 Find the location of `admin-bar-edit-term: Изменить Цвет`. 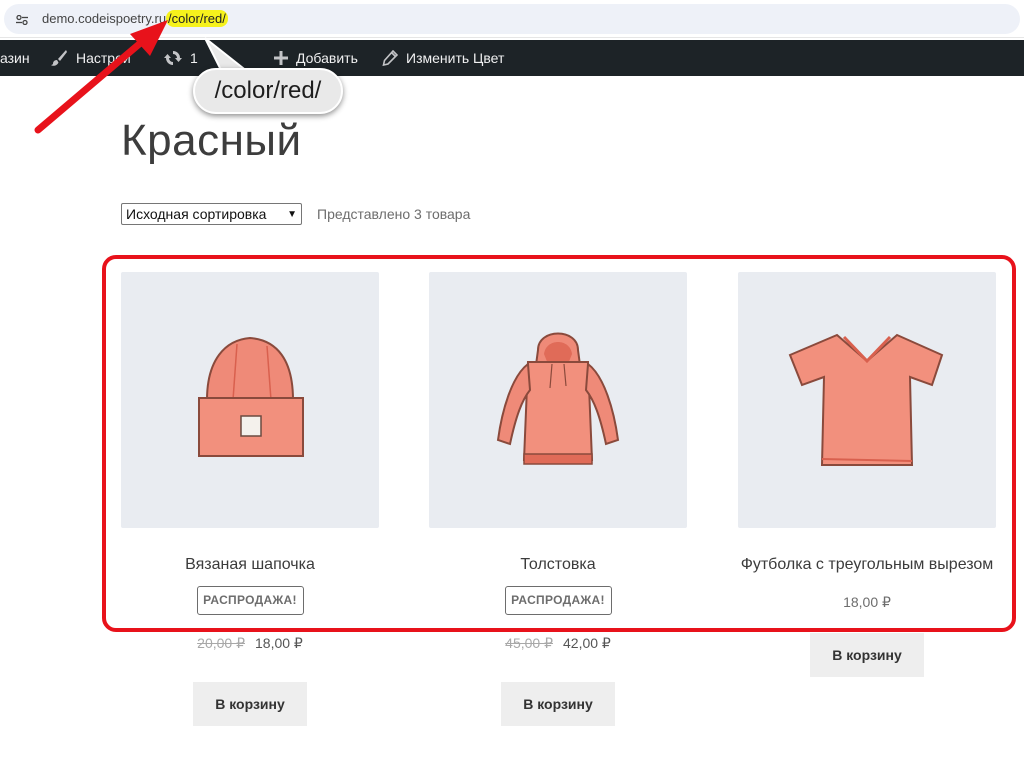

admin-bar-edit-term: Изменить Цвет is located at coordinates (443, 58).